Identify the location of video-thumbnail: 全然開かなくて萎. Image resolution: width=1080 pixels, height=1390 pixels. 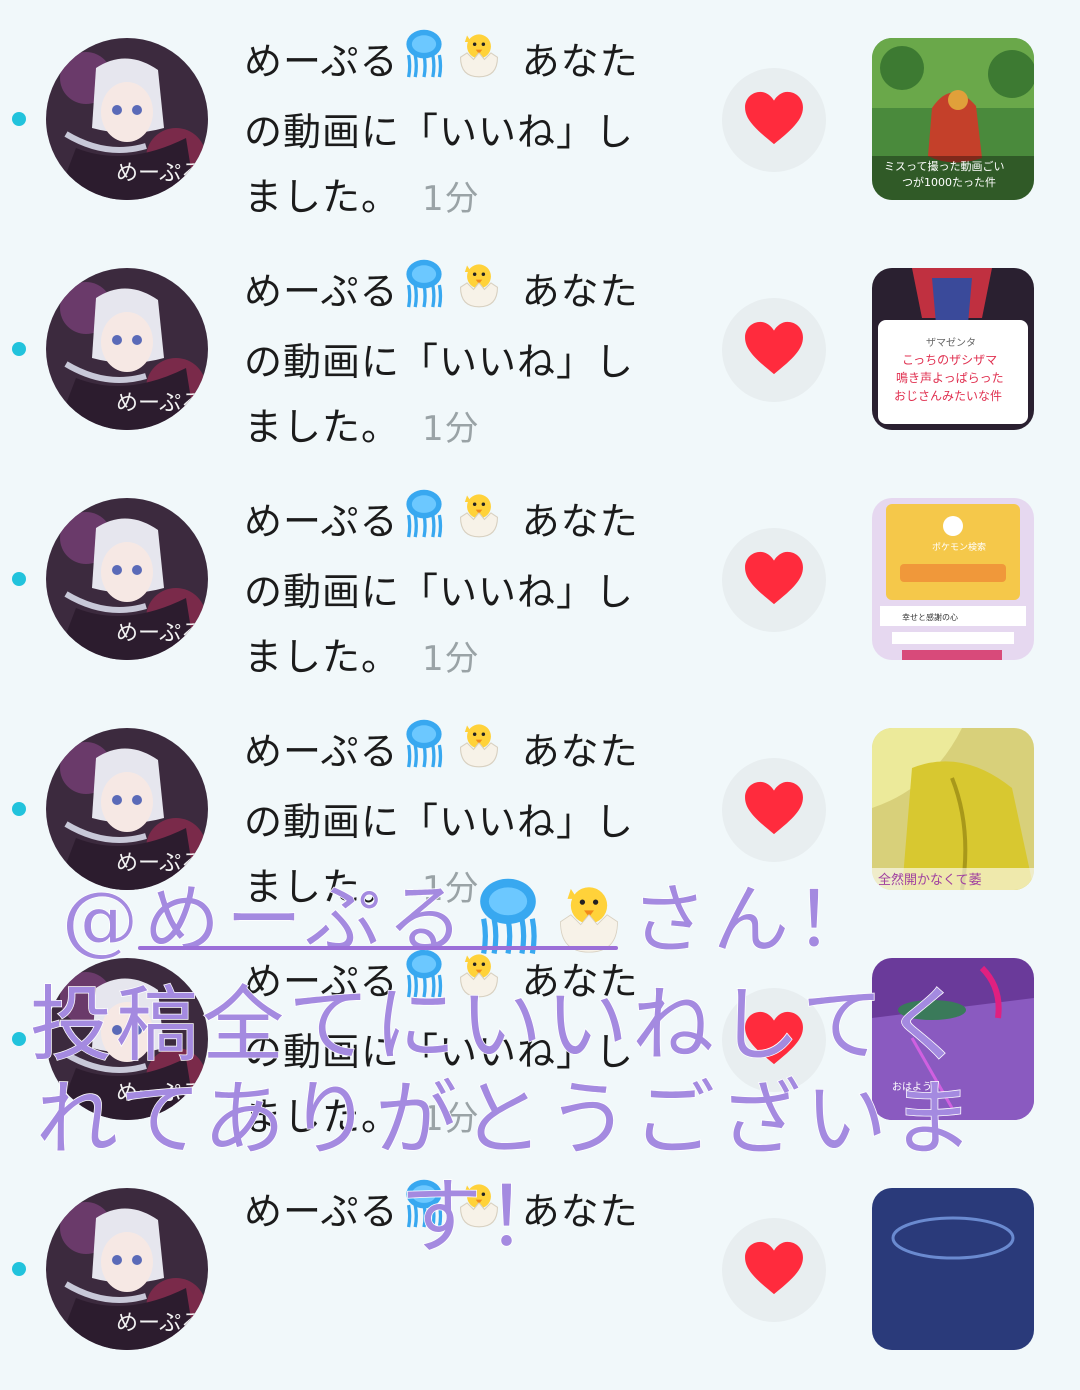
(953, 809).